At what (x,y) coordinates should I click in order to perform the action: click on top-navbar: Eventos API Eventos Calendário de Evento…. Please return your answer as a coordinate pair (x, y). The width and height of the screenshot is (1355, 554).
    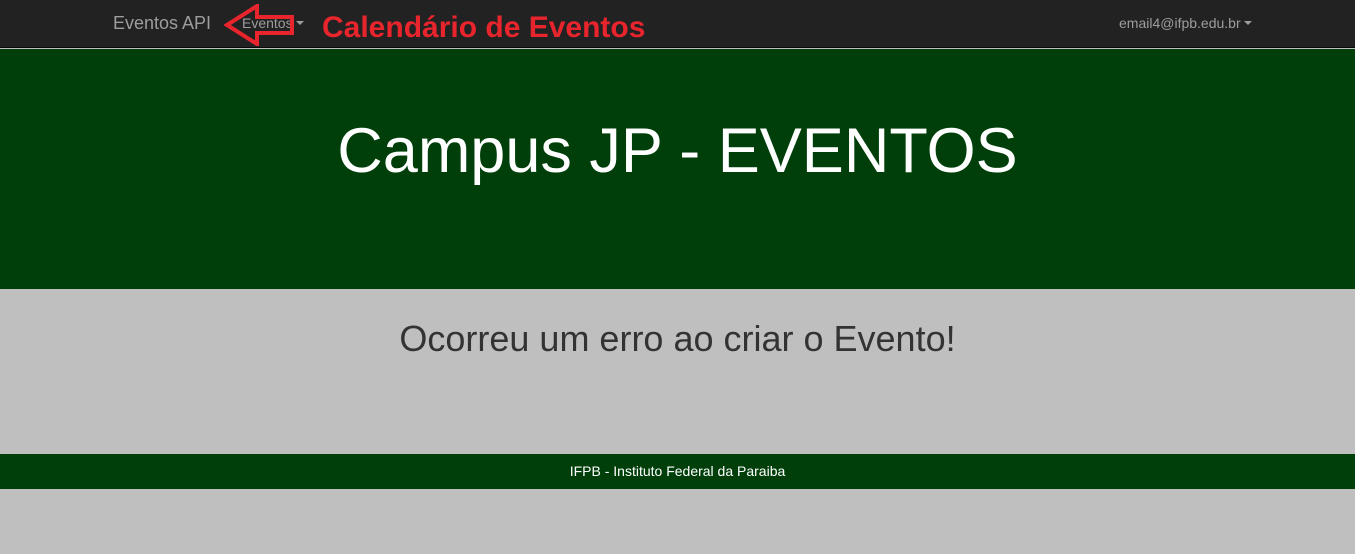
    Looking at the image, I should click on (677, 24).